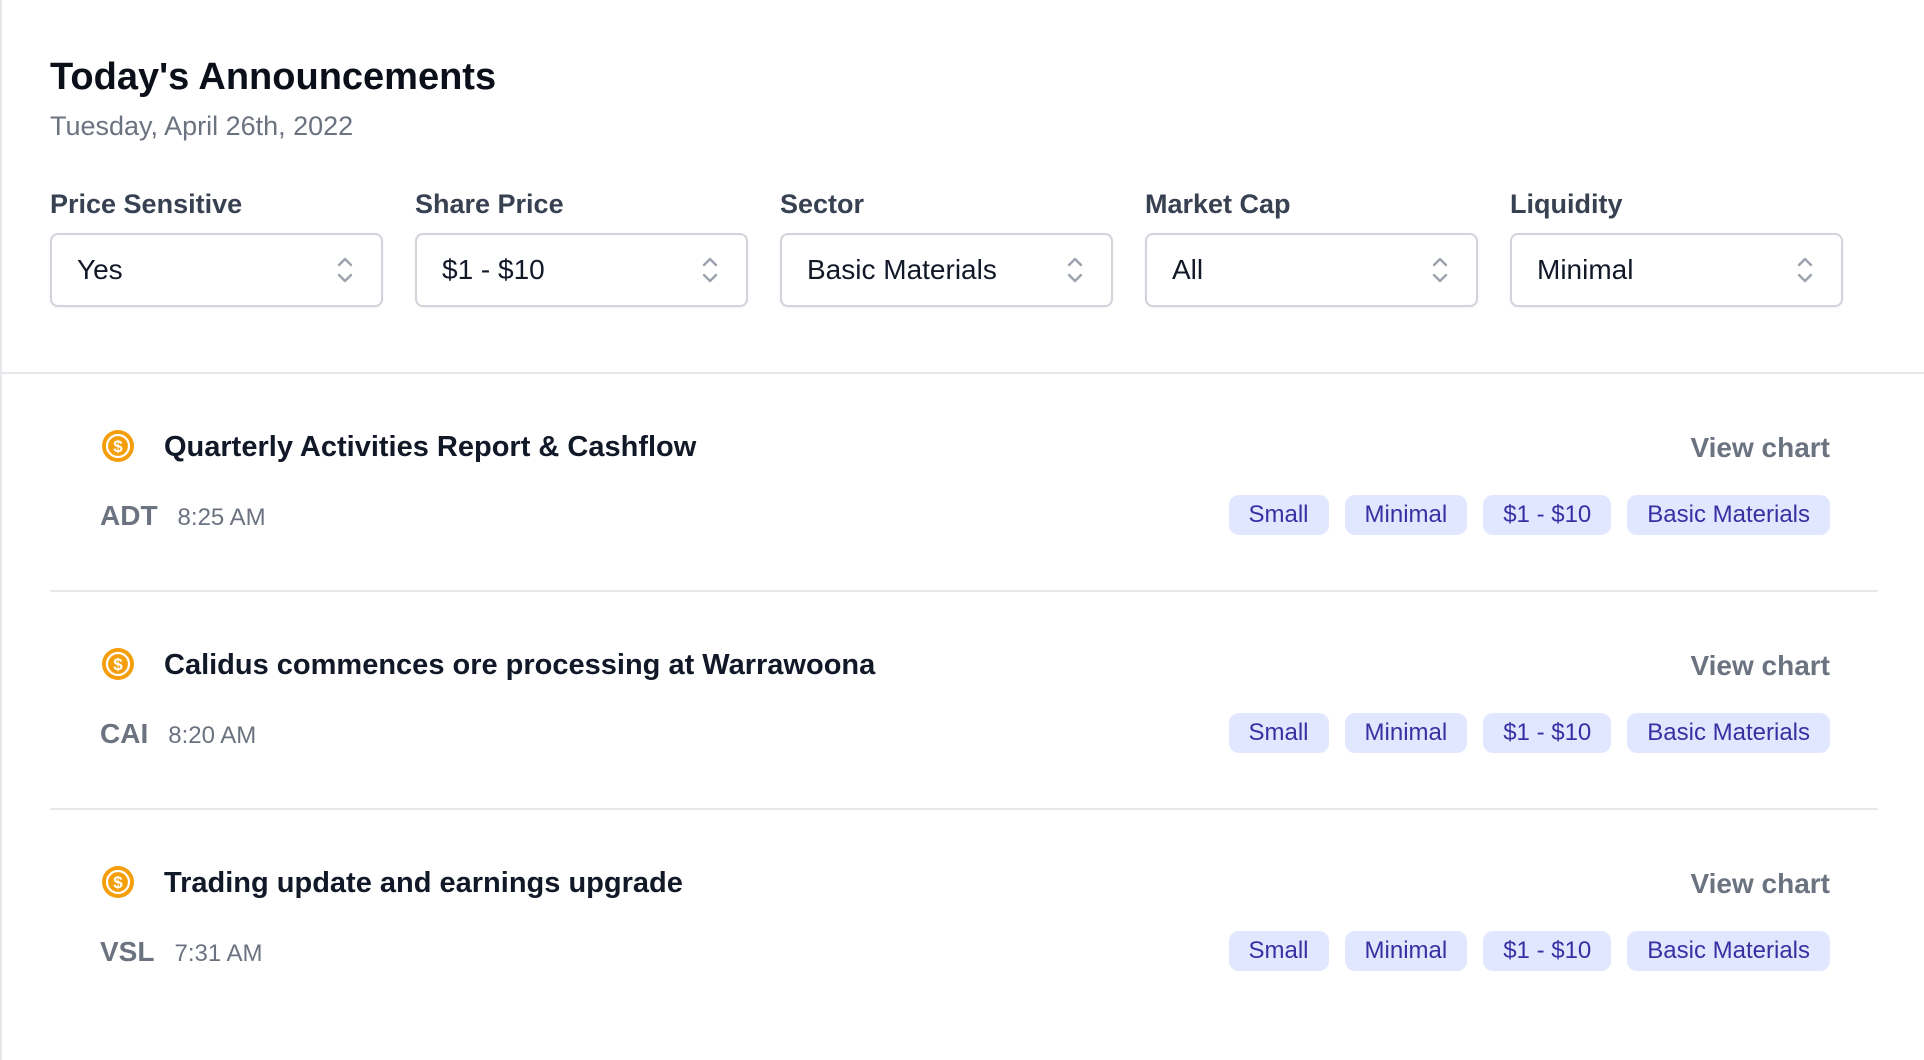 The width and height of the screenshot is (1924, 1060). What do you see at coordinates (493, 269) in the screenshot?
I see `select-value: $1 - $10` at bounding box center [493, 269].